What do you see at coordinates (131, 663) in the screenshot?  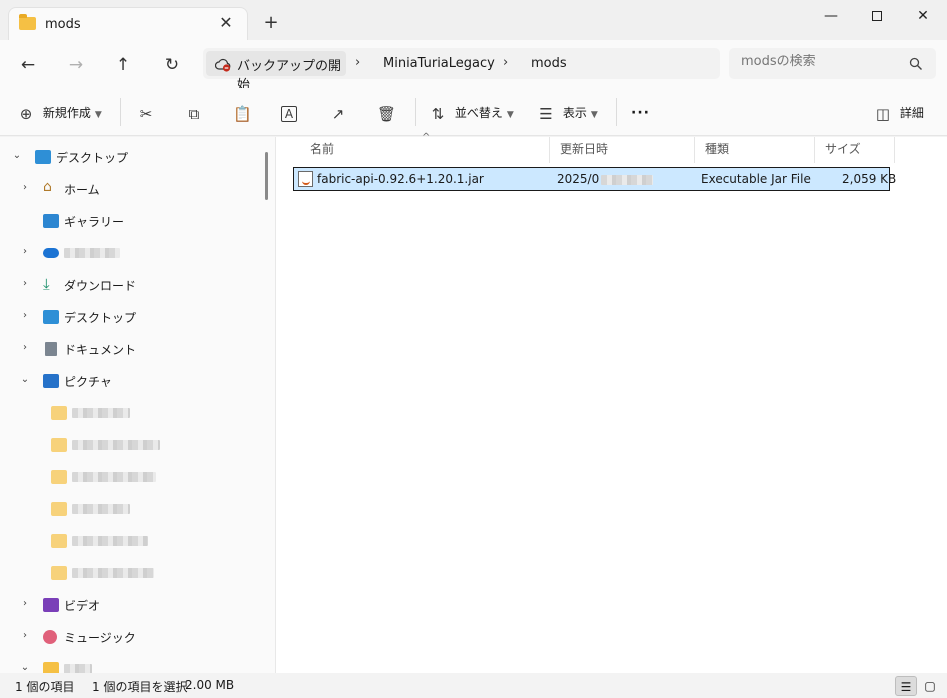 I see `sidebar-item-redacted-drive: ⌄` at bounding box center [131, 663].